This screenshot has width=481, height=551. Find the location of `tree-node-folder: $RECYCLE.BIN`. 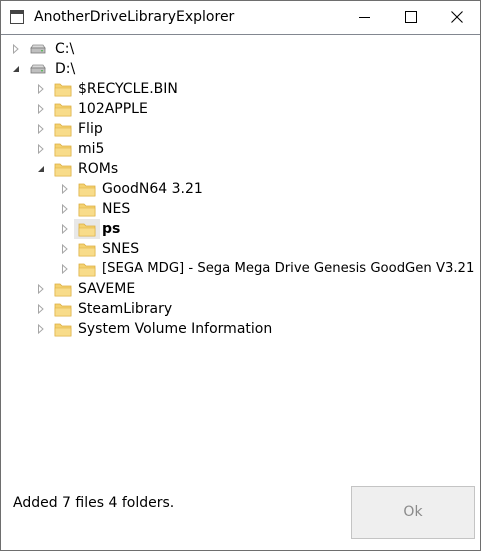

tree-node-folder: $RECYCLE.BIN is located at coordinates (256, 89).